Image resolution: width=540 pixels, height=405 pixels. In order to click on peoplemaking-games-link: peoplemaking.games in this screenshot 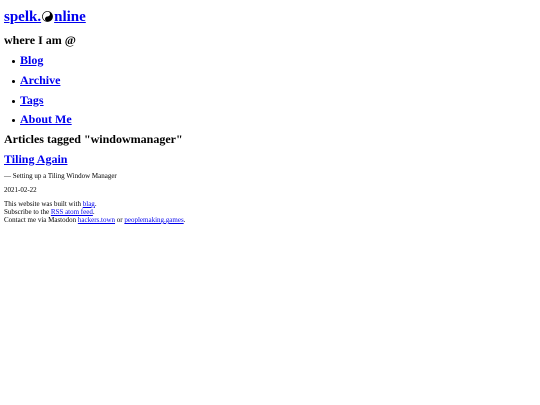, I will do `click(153, 220)`.